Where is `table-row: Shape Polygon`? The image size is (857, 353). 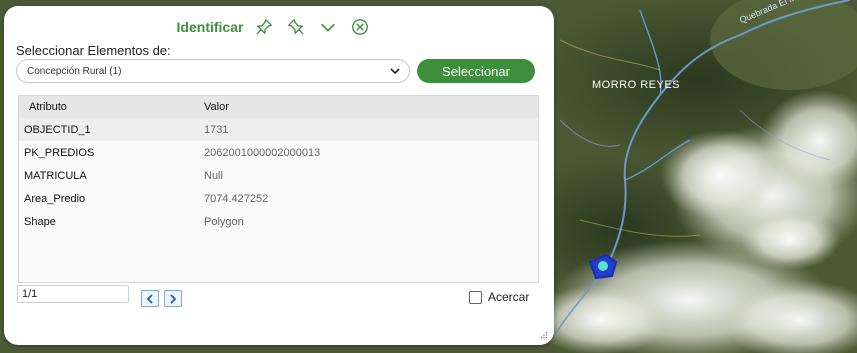 table-row: Shape Polygon is located at coordinates (278, 221).